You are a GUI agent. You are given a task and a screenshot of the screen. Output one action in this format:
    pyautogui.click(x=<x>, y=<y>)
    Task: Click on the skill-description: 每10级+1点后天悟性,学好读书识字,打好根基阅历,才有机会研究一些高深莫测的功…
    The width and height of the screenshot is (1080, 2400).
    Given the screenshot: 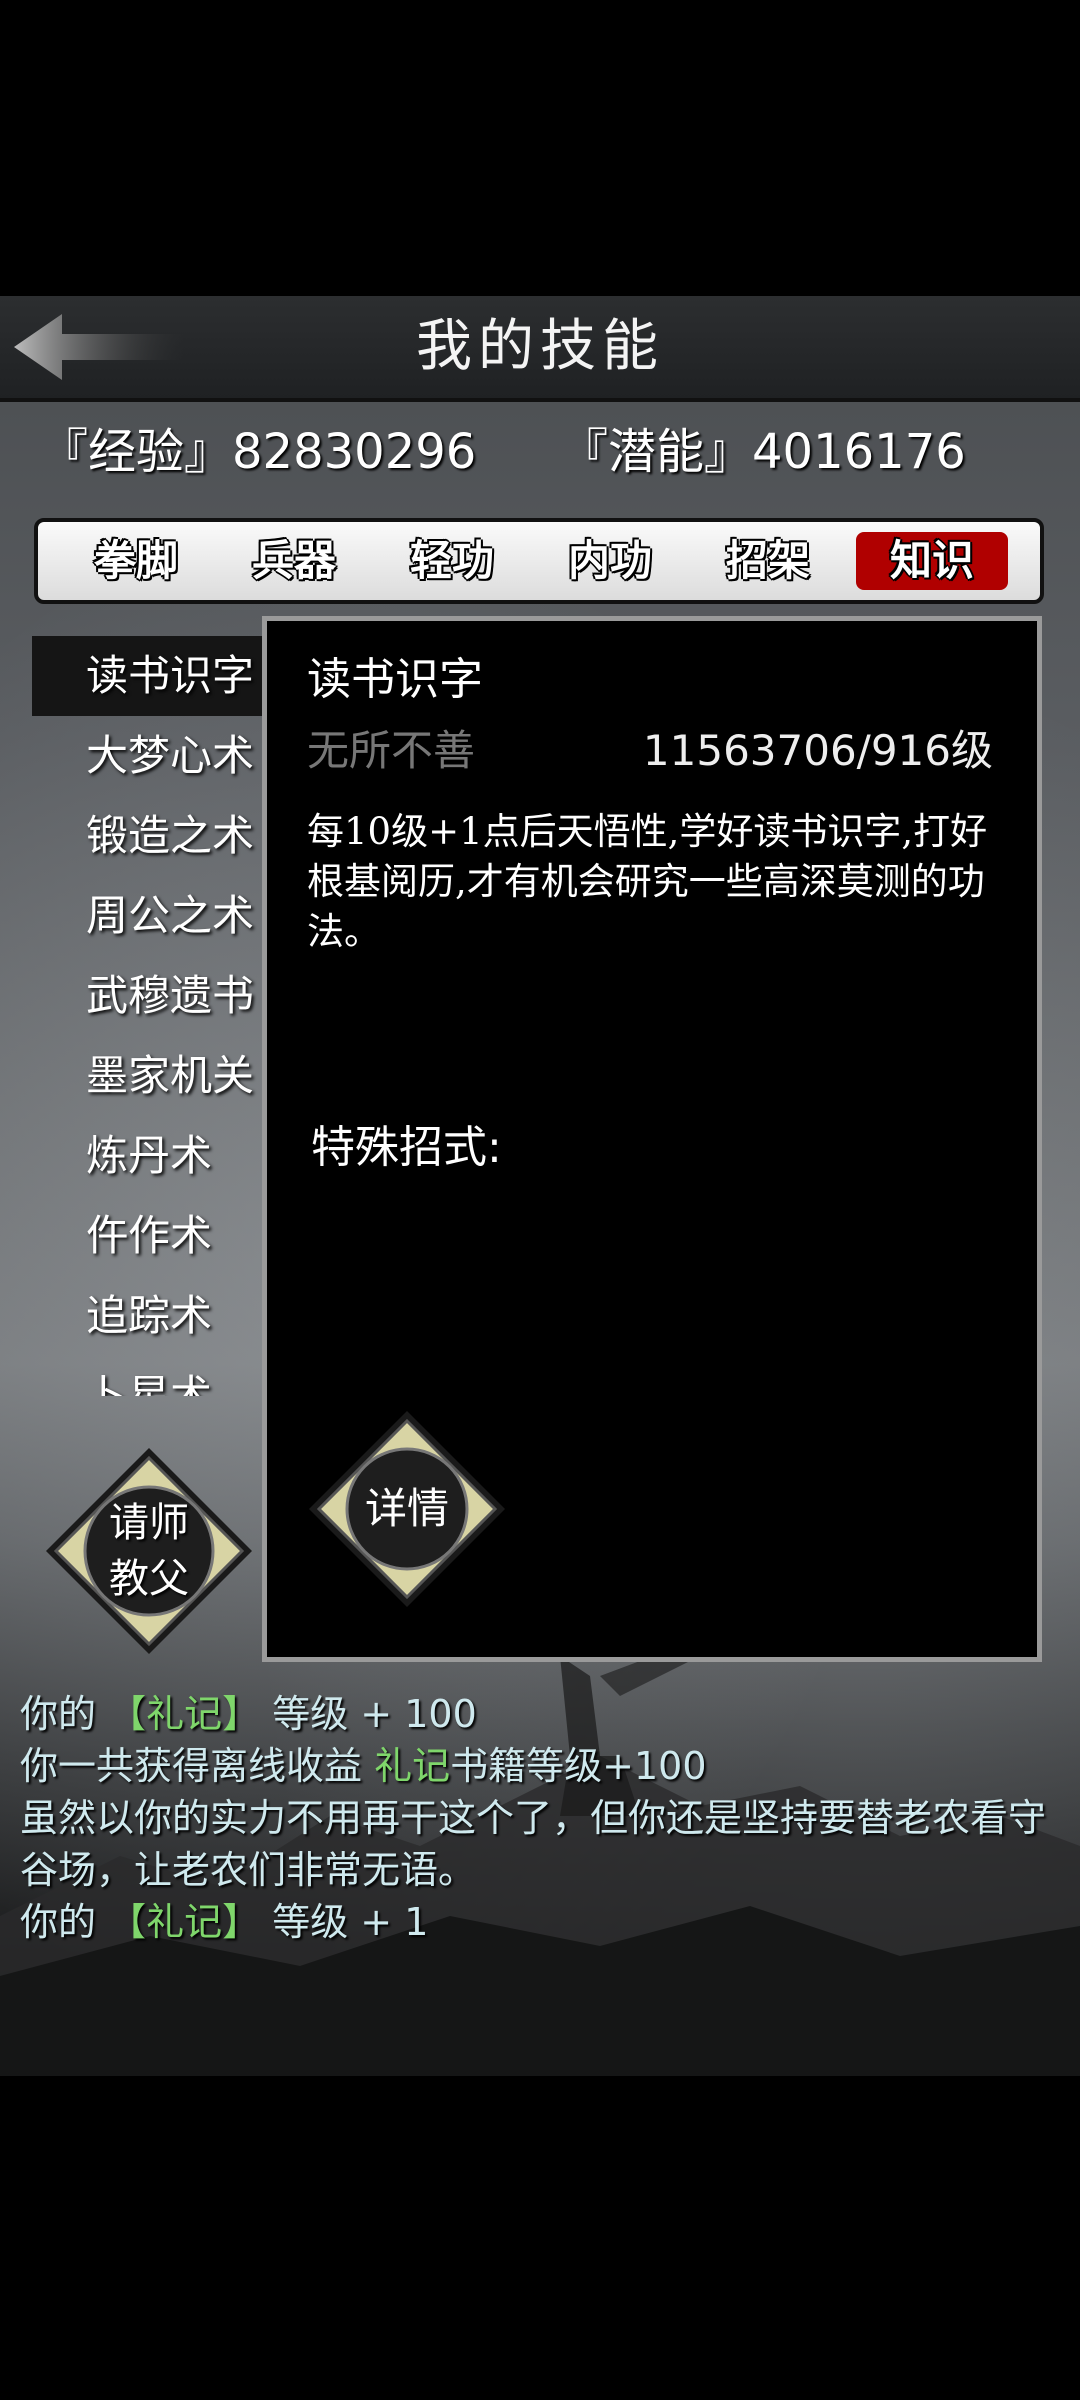 What is the action you would take?
    pyautogui.click(x=647, y=881)
    